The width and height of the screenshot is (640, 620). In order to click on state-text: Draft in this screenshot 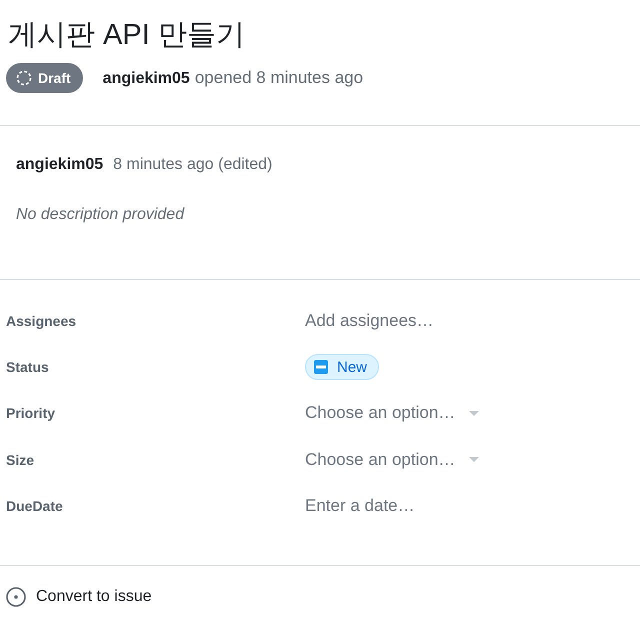, I will do `click(54, 78)`.